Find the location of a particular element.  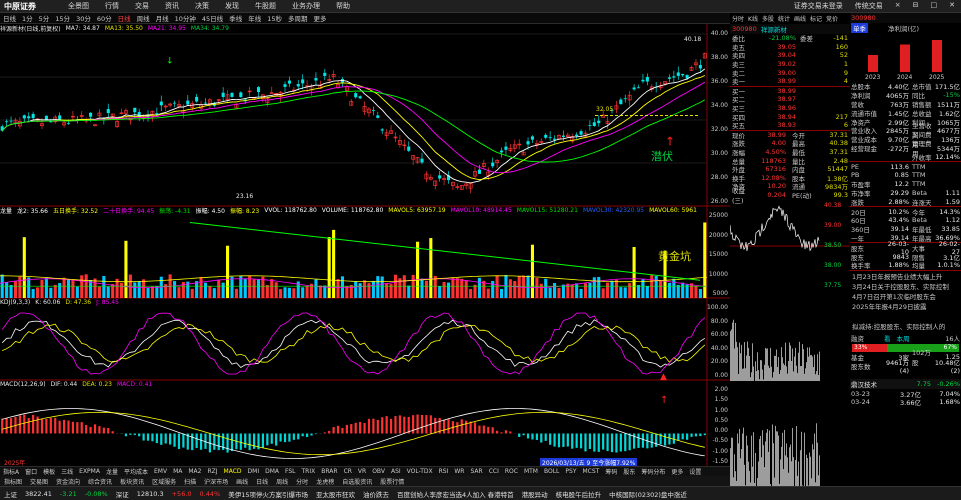

indicator-tab: 筹码分布 is located at coordinates (653, 471).